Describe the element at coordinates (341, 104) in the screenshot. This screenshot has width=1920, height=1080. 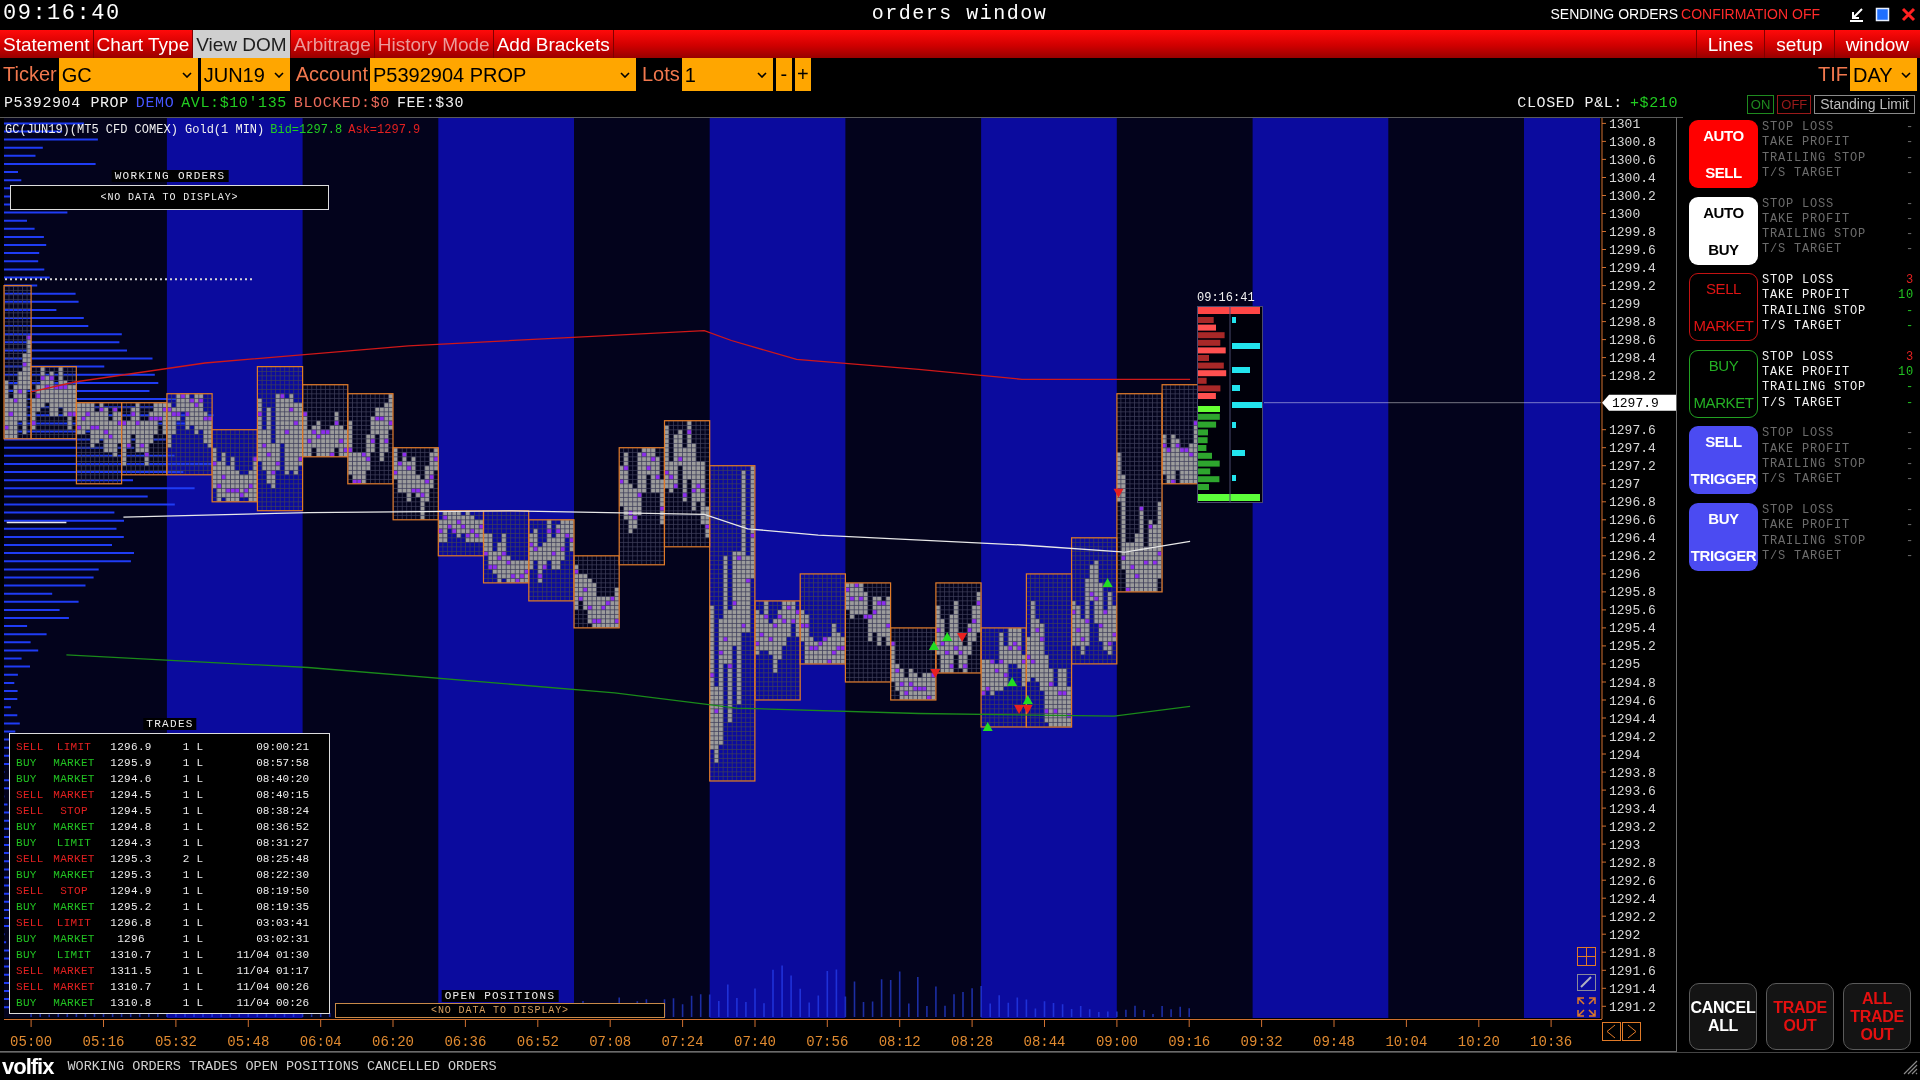
I see `blocked-amount: BLOCKED:$0` at that location.